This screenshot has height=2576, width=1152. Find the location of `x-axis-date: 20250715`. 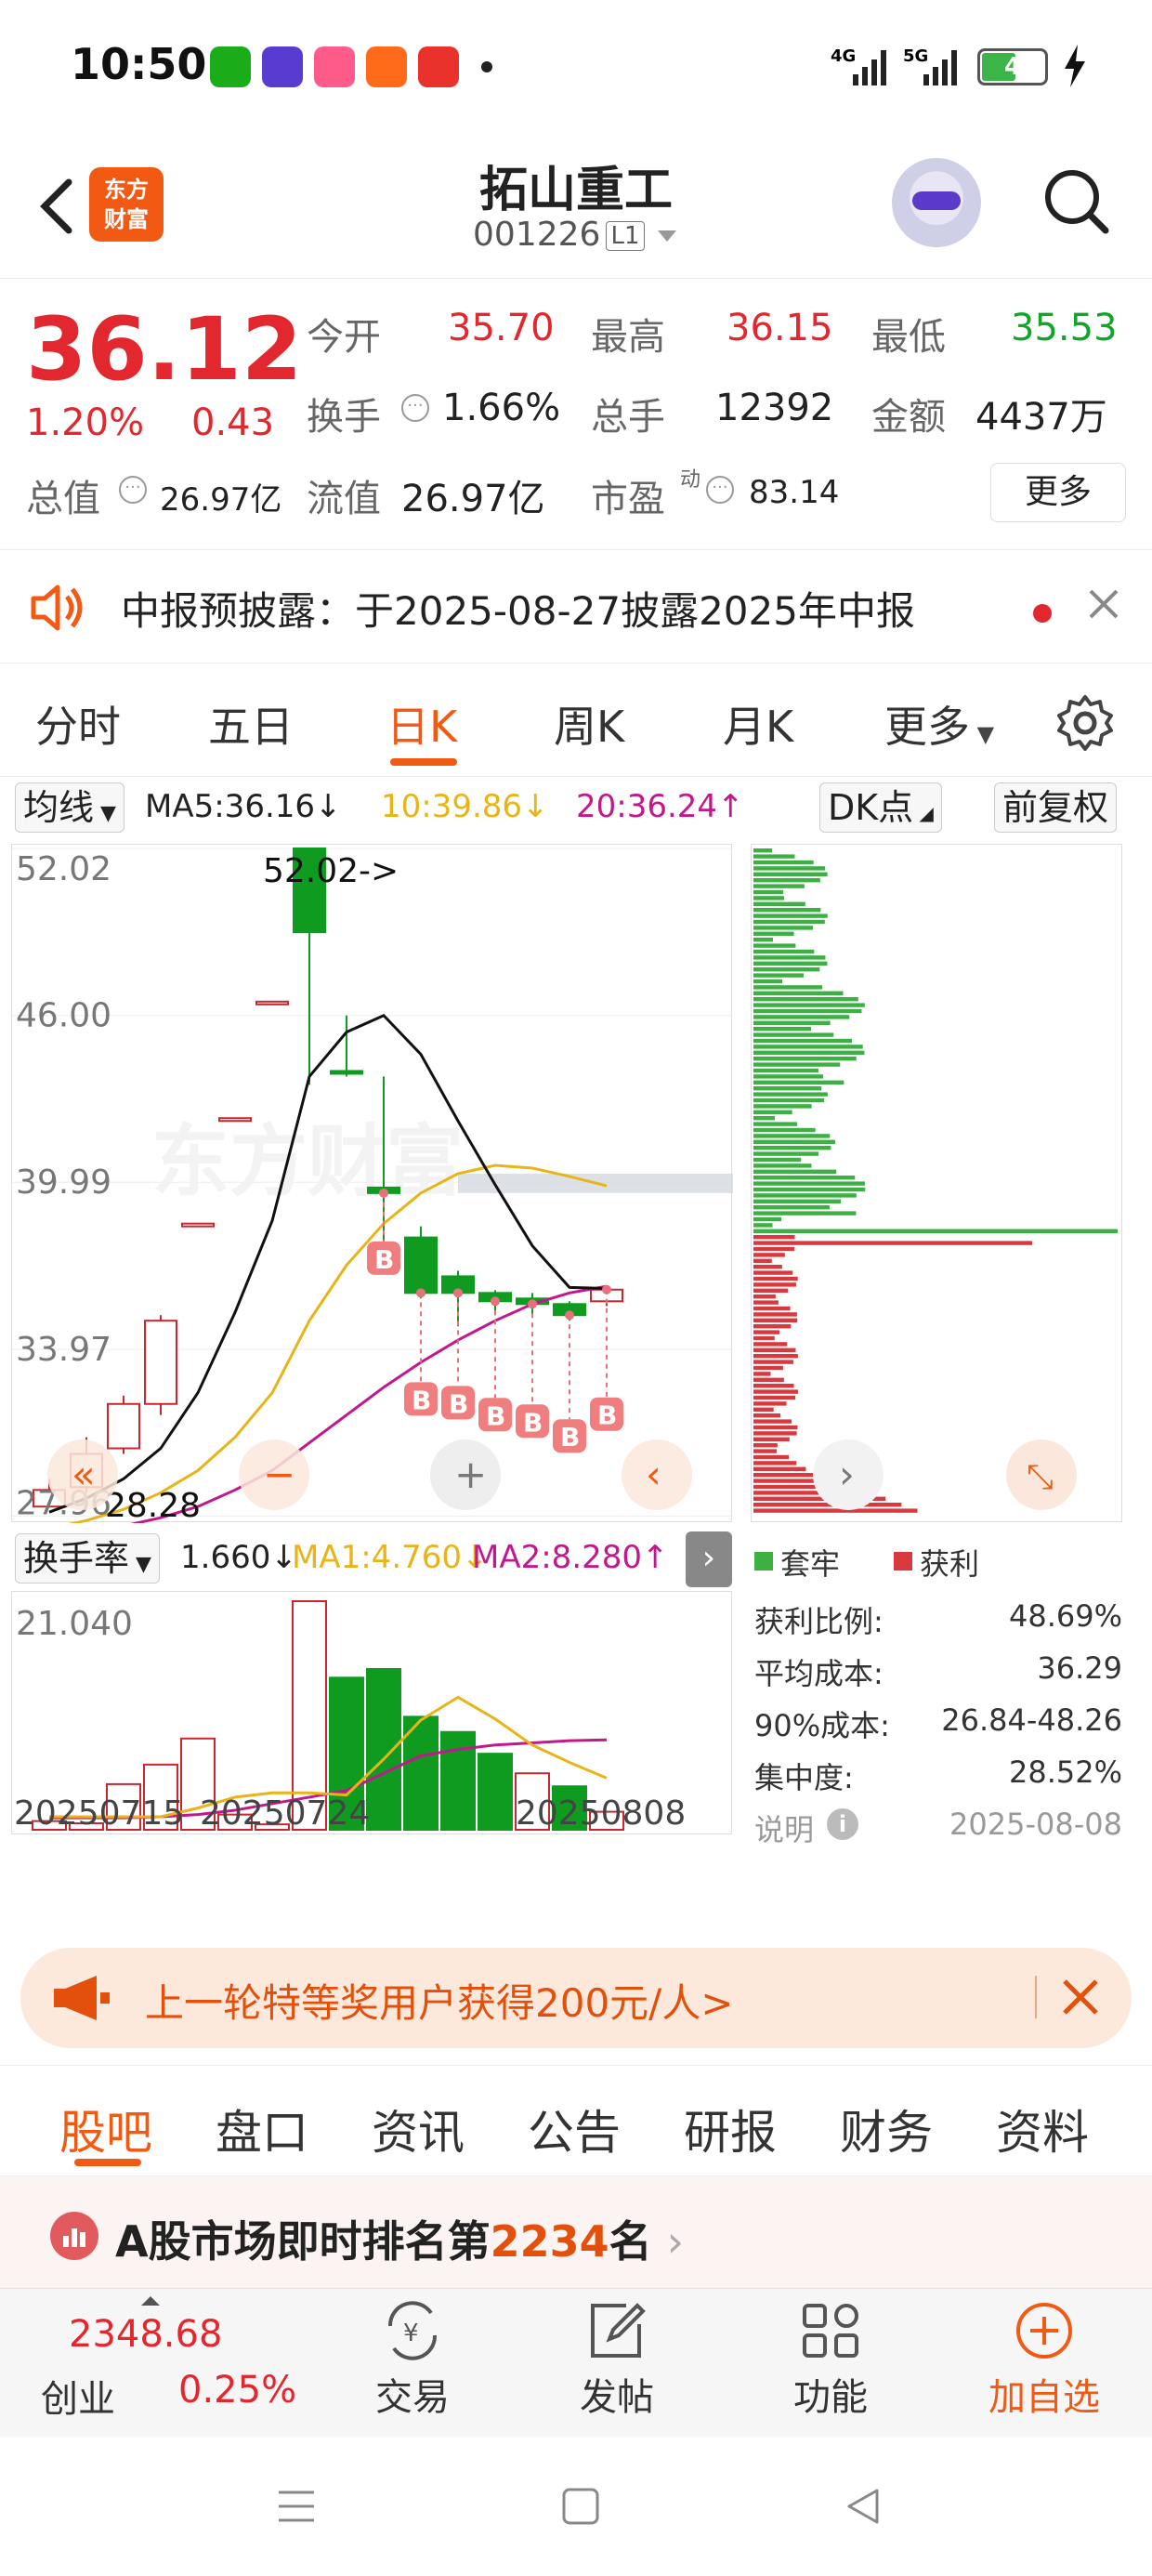

x-axis-date: 20250715 is located at coordinates (99, 1813).